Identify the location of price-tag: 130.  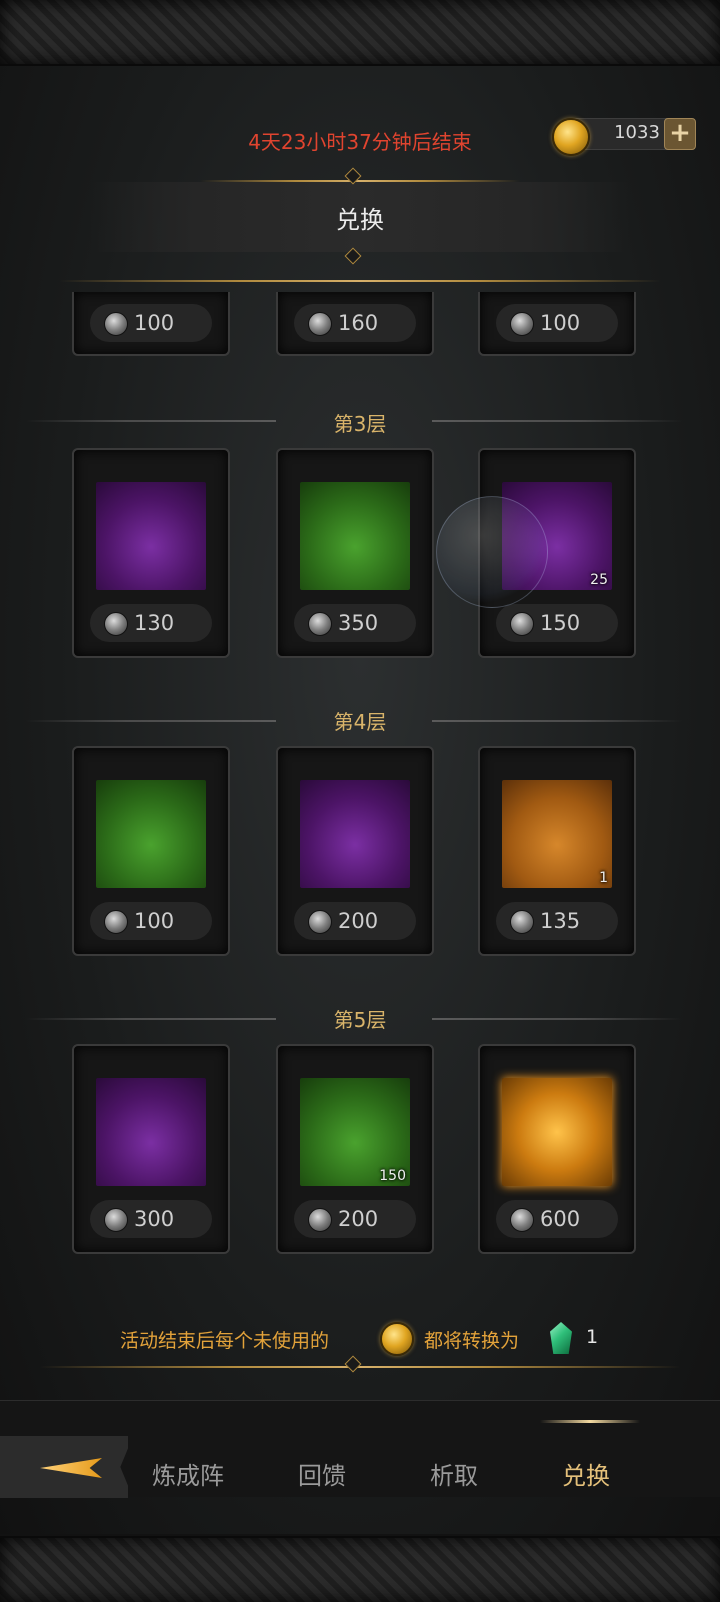
(151, 623).